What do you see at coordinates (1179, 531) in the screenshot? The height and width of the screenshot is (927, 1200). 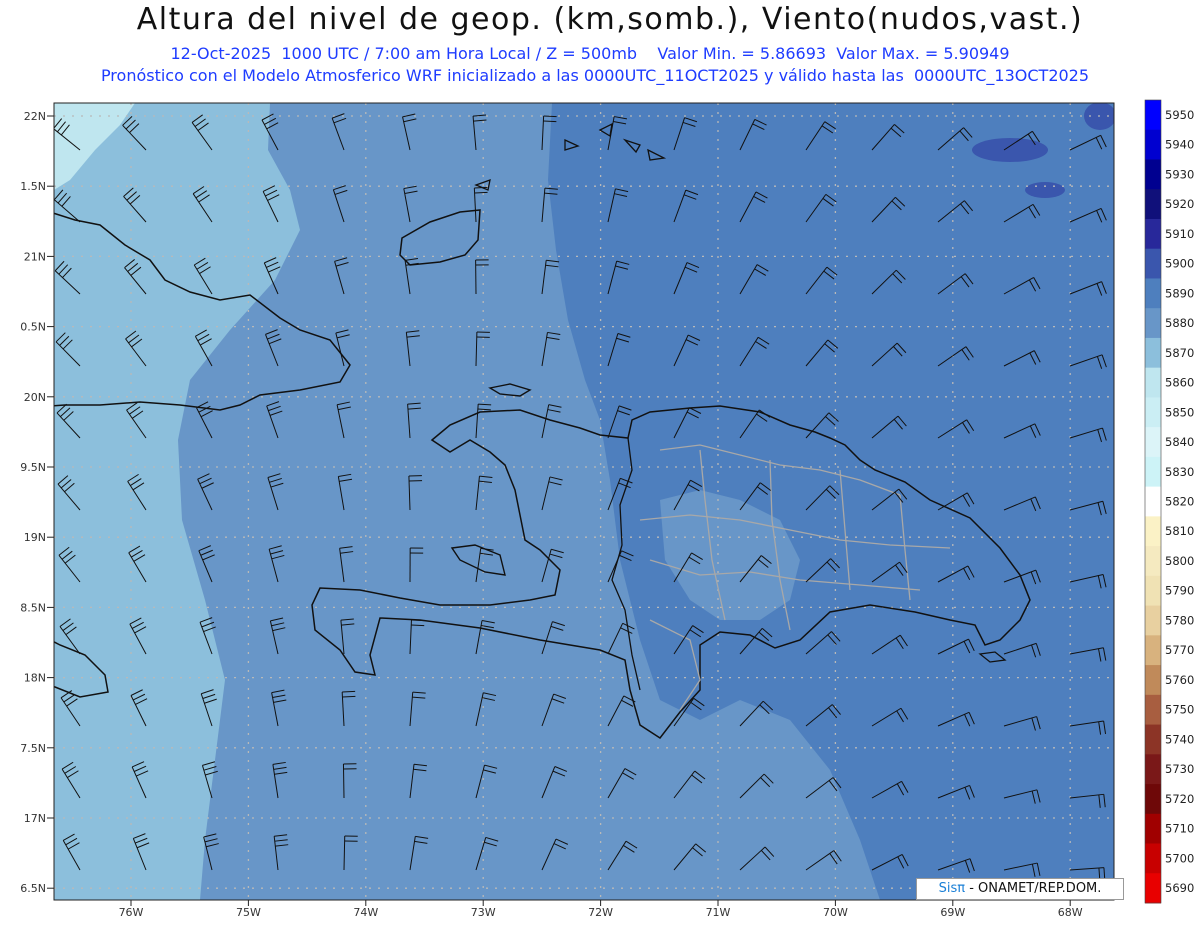 I see `colorbar-label: 5810` at bounding box center [1179, 531].